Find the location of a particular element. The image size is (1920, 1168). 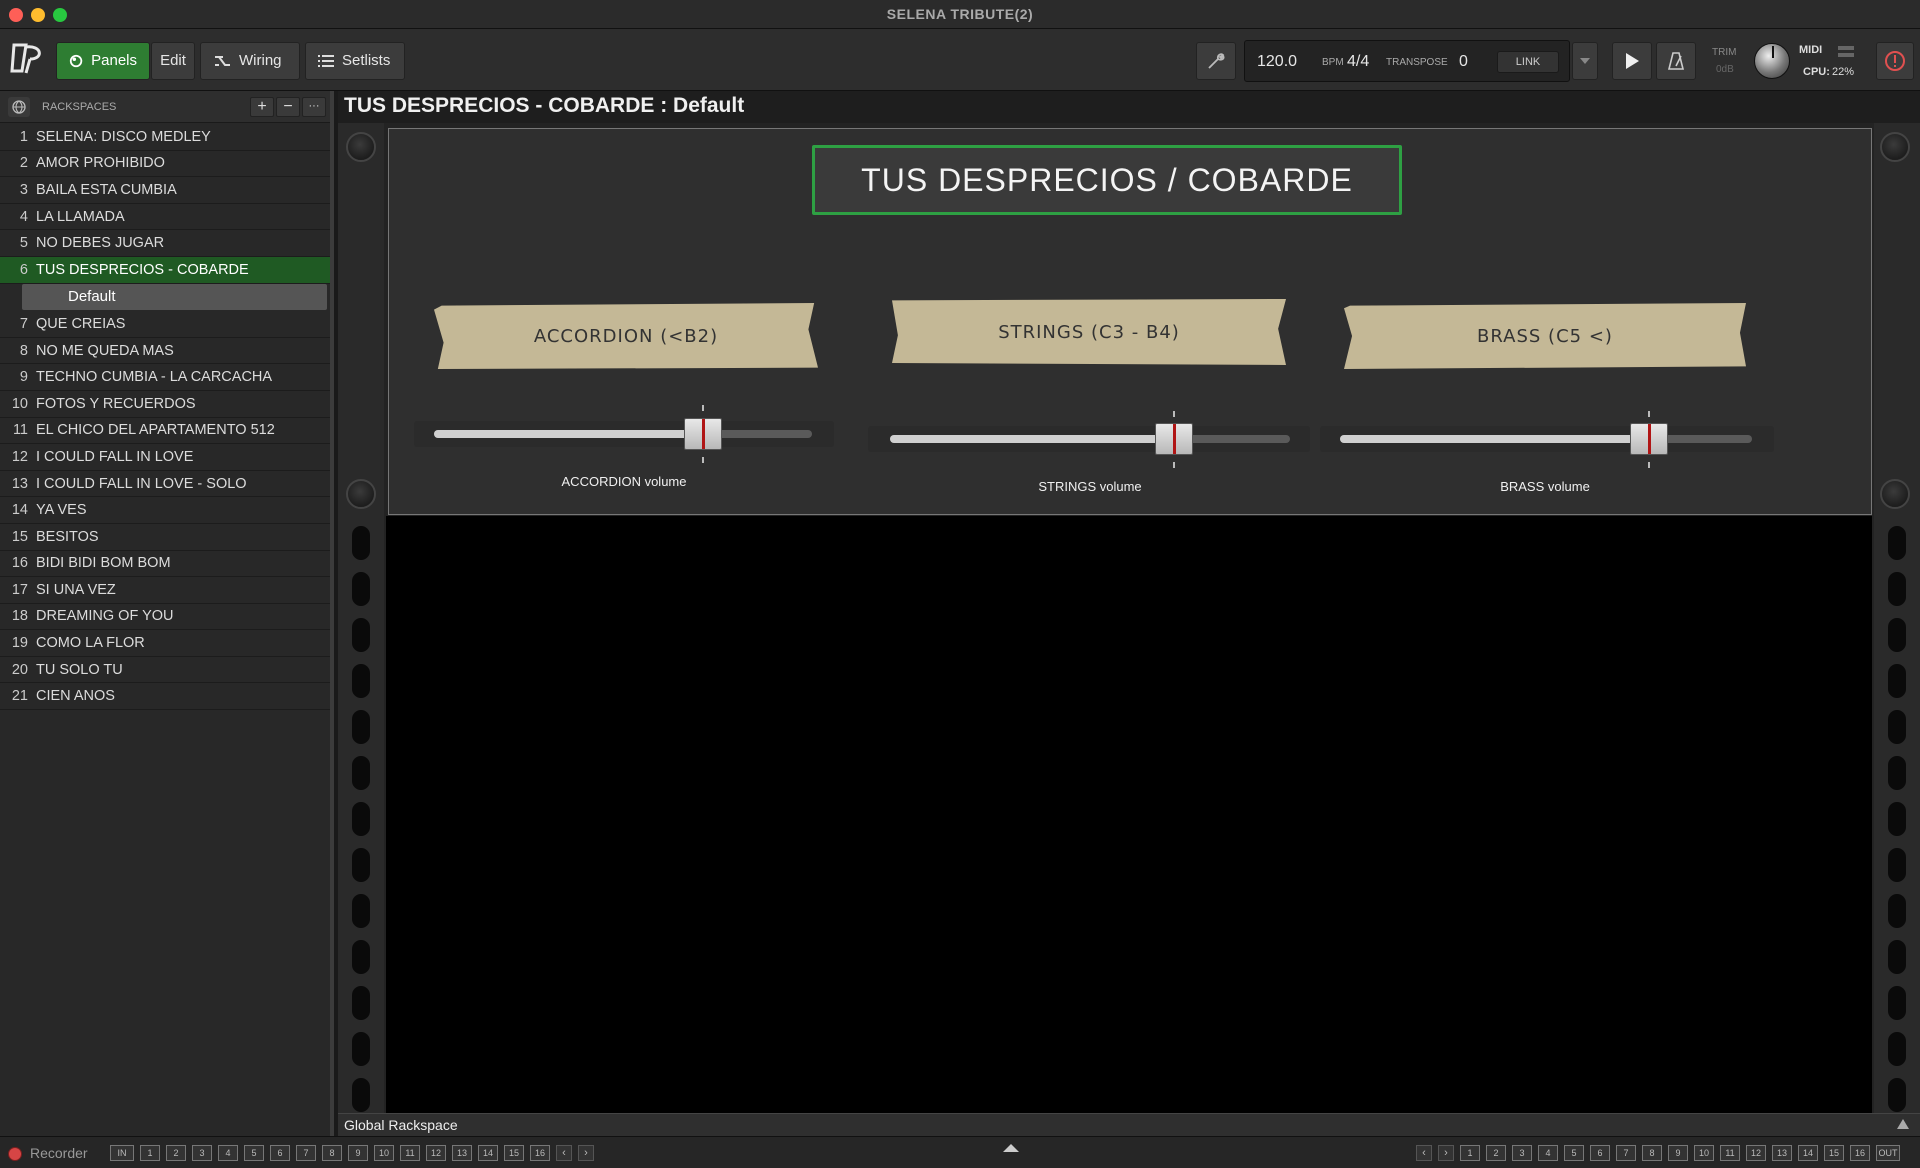

more-options-button: ··· is located at coordinates (314, 107).